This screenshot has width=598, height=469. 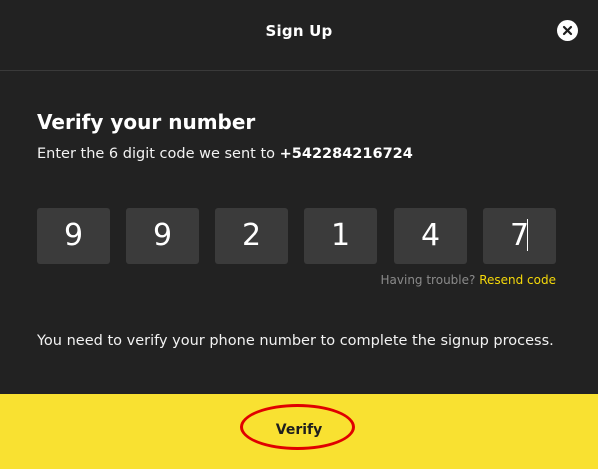 What do you see at coordinates (158, 154) in the screenshot?
I see `code-sent-prefix: Enter the 6 digit code we sent to` at bounding box center [158, 154].